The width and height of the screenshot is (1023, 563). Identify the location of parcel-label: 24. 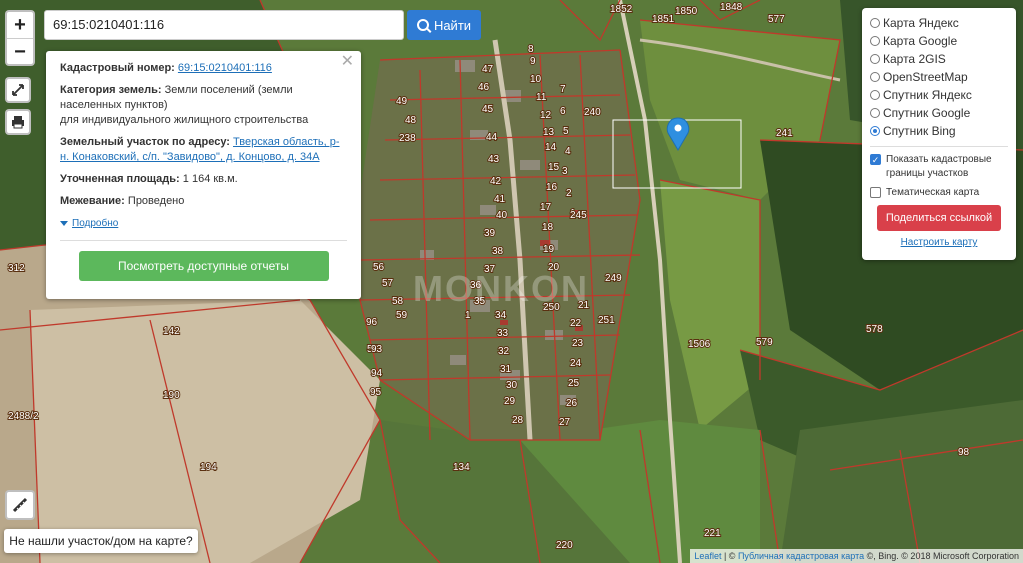
(576, 363).